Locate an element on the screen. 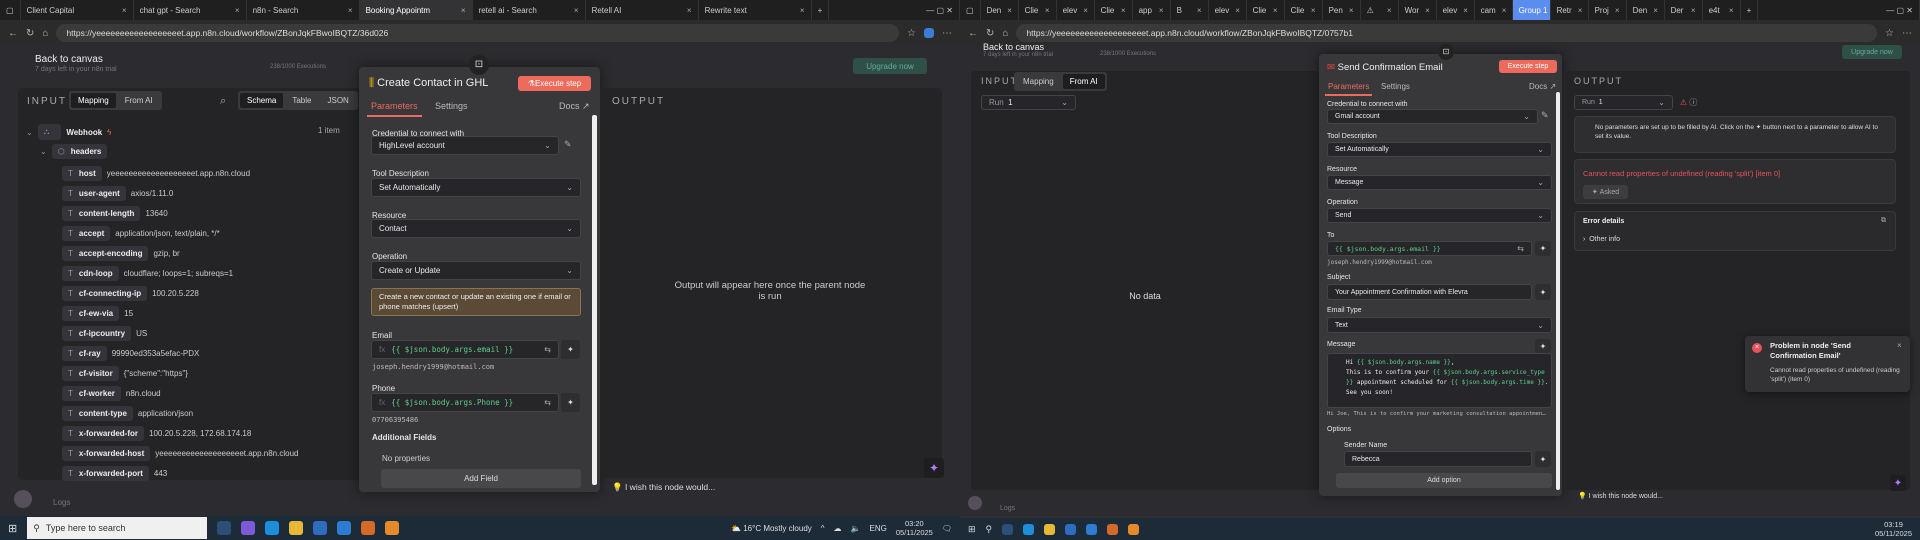  back-icon: ← is located at coordinates (973, 33).